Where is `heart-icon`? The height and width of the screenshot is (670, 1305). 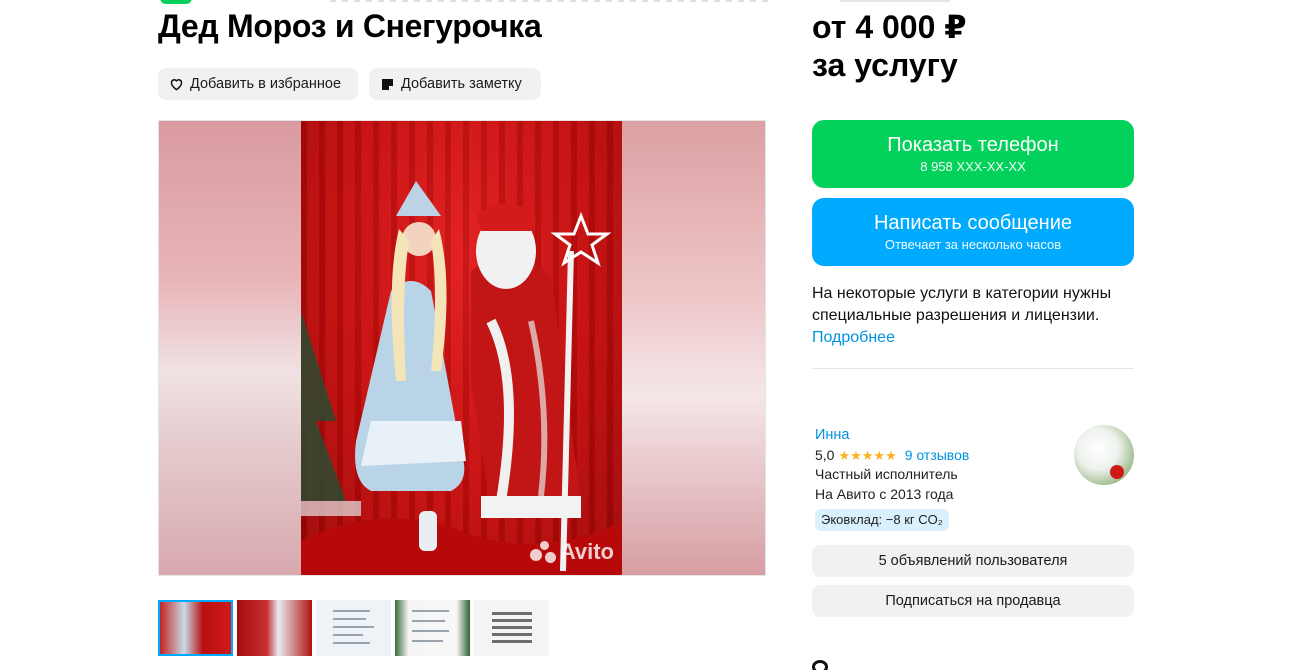
heart-icon is located at coordinates (176, 84).